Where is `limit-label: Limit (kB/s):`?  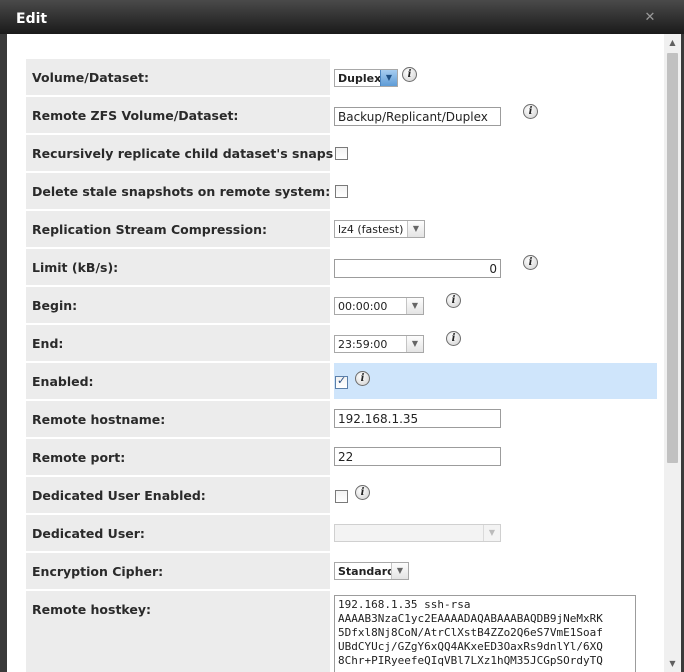
limit-label: Limit (kB/s): is located at coordinates (178, 267).